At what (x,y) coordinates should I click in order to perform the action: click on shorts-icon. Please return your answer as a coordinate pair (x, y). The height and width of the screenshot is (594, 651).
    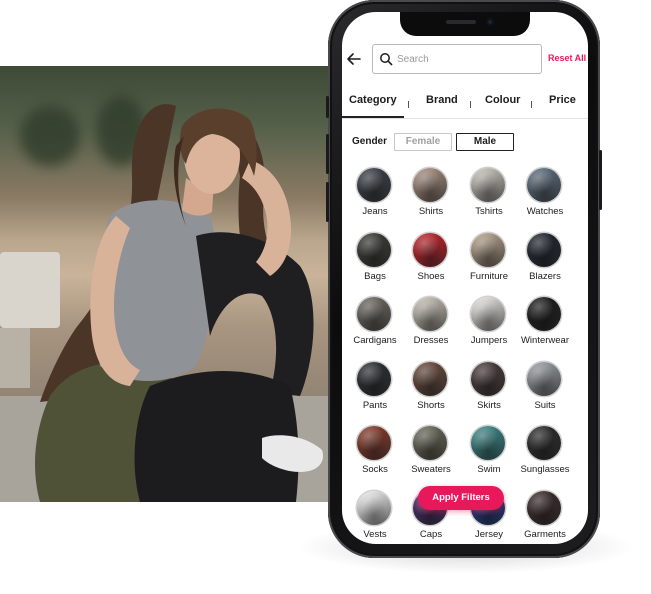
    Looking at the image, I should click on (430, 379).